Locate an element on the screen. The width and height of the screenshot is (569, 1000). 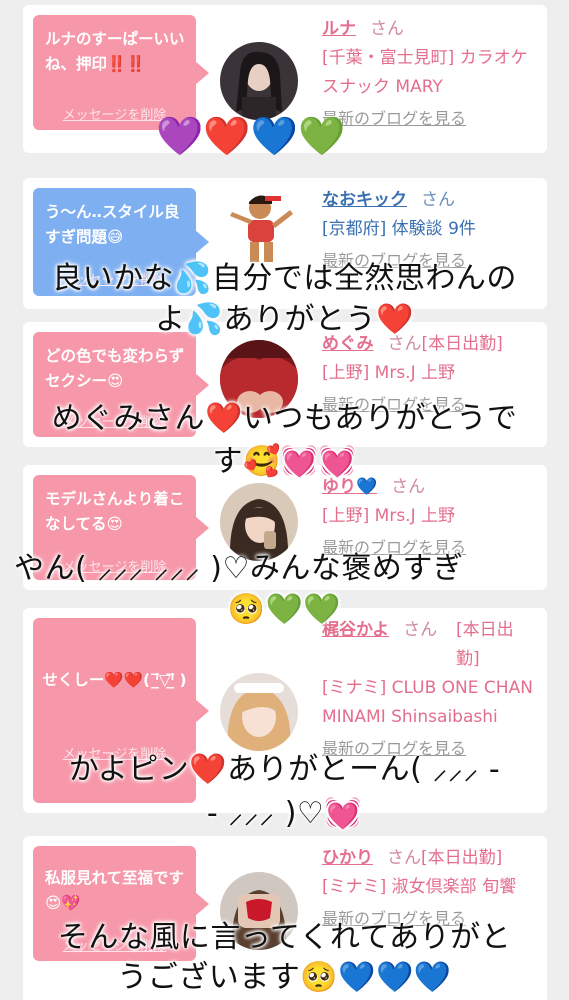
caption-line: かよピン❤️ありがとーん( ⸝⸝⸝ - is located at coordinates (284, 769).